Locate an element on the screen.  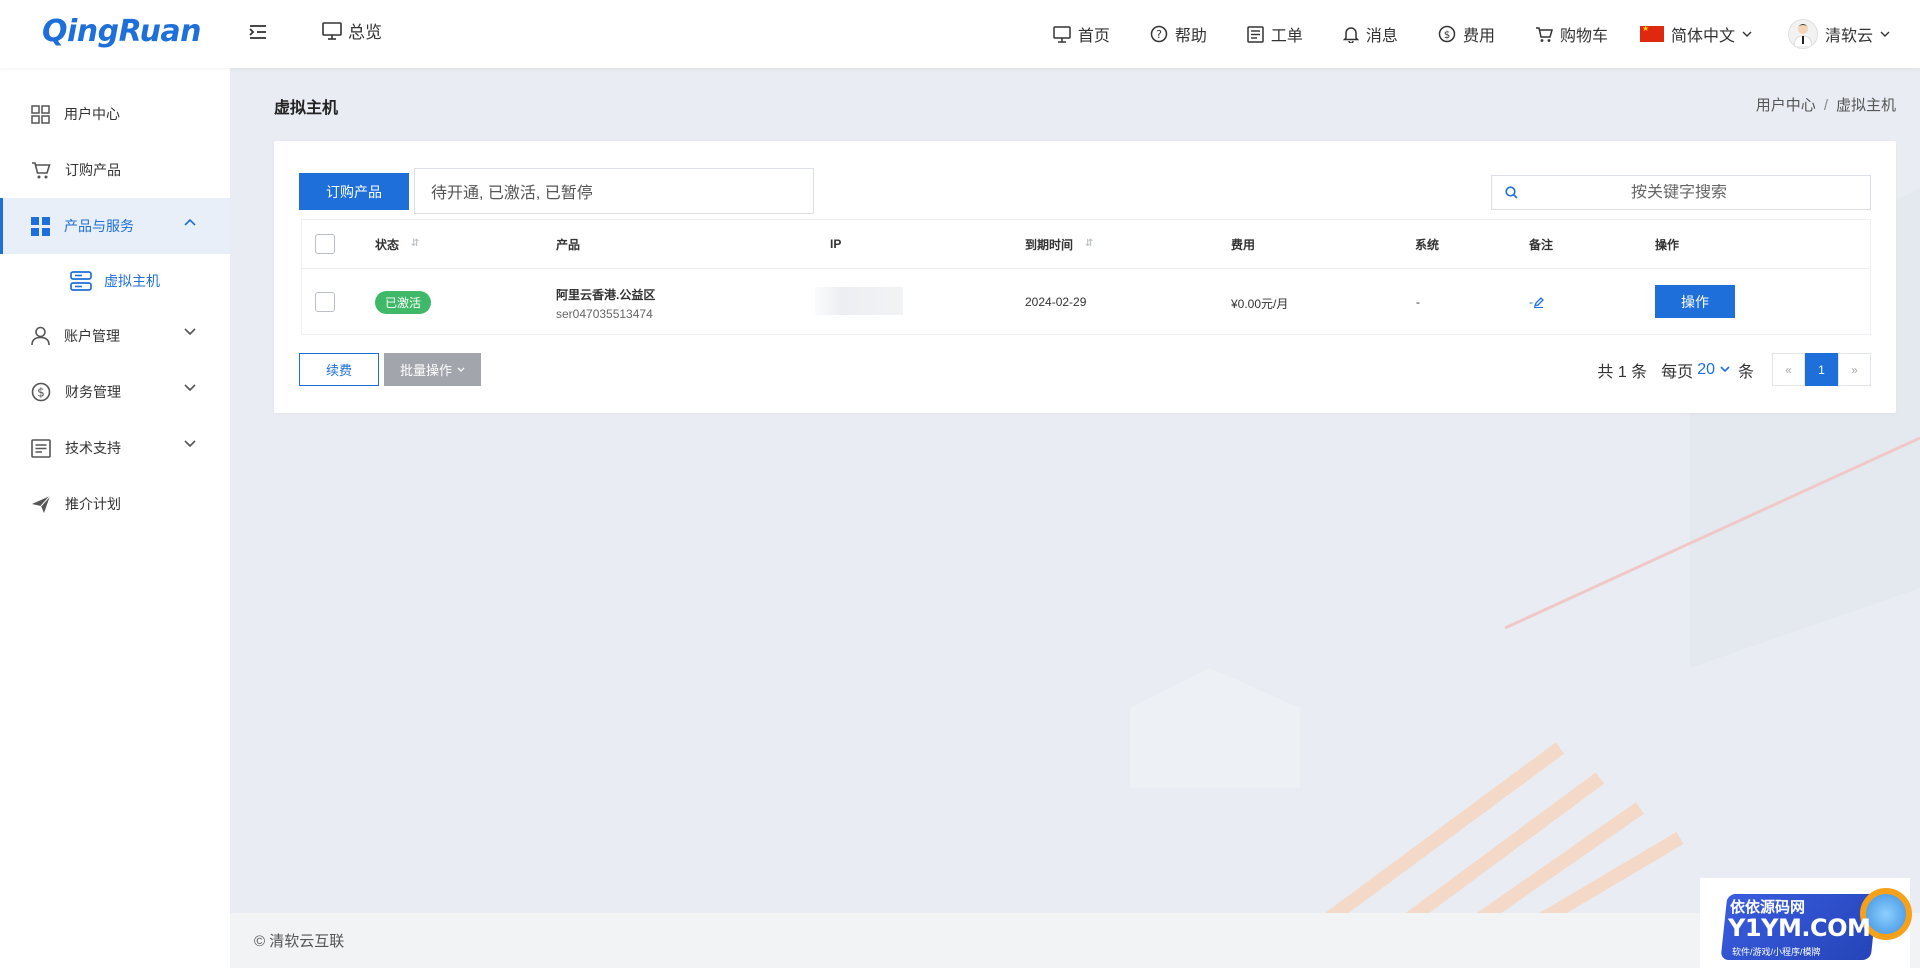
status-badge: 已激活 is located at coordinates (403, 302).